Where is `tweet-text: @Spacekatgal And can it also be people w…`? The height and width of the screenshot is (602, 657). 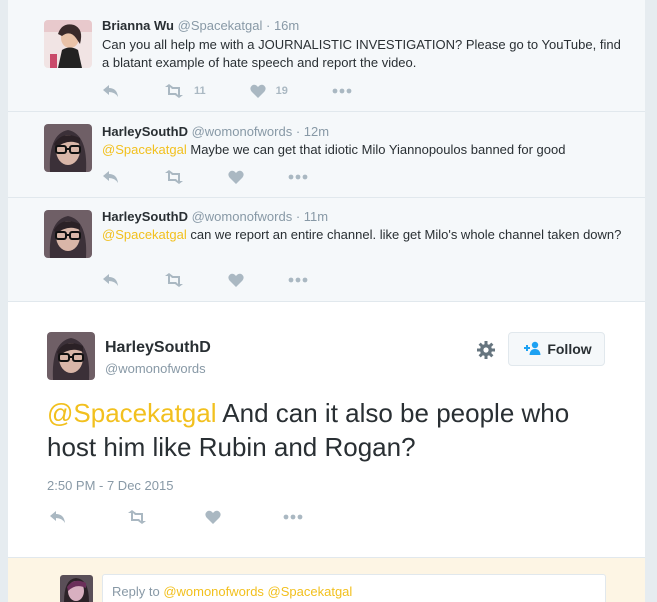 tweet-text: @Spacekatgal And can it also be people w… is located at coordinates (317, 430).